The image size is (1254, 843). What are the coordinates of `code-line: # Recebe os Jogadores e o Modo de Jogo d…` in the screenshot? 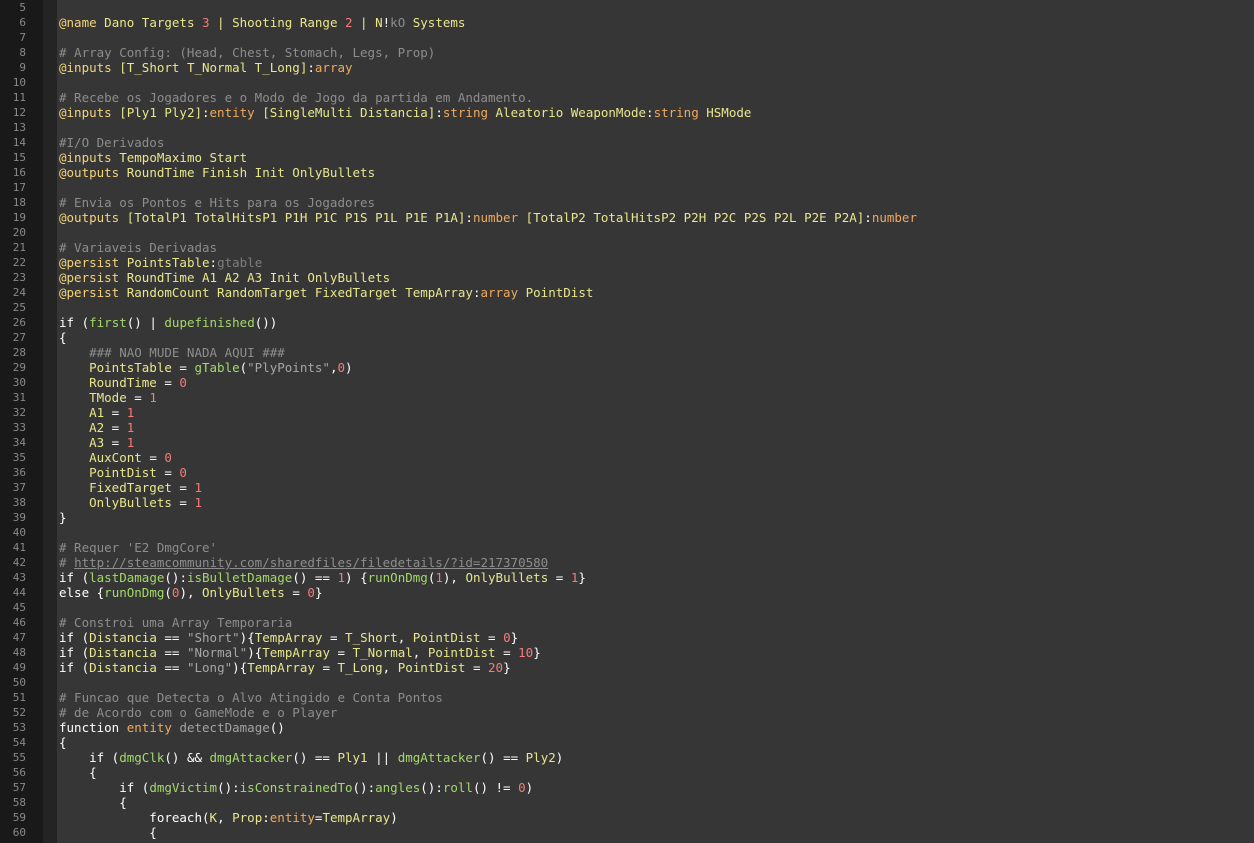 It's located at (296, 97).